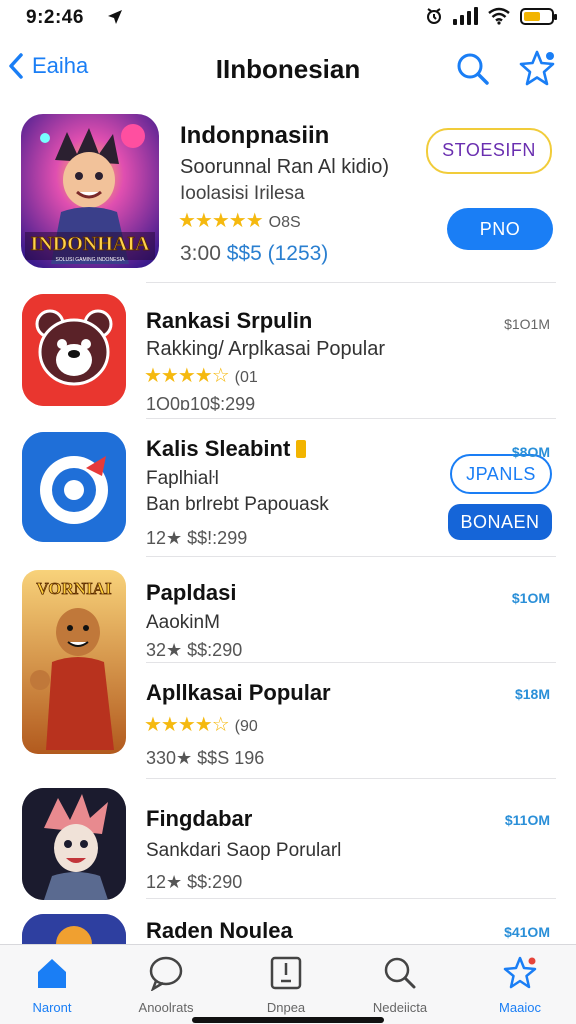  I want to click on home-icon, so click(52, 973).